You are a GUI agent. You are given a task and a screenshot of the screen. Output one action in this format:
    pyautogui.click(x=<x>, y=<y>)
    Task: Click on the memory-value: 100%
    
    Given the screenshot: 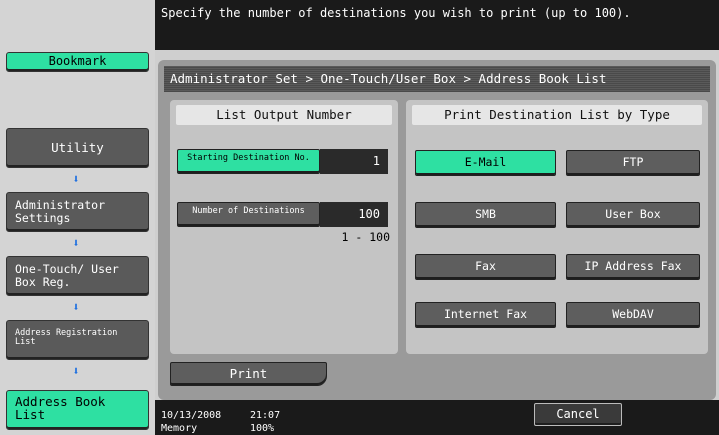 What is the action you would take?
    pyautogui.click(x=262, y=428)
    